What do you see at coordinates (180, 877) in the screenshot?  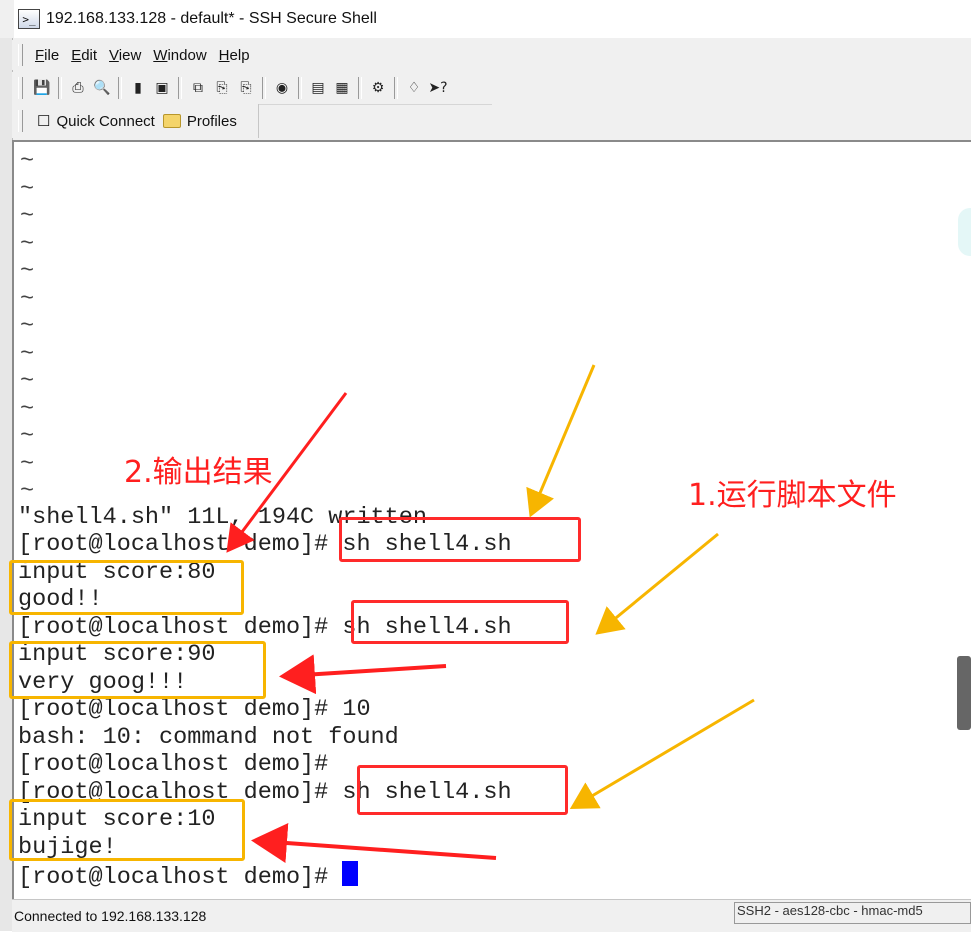 I see `terminal-prompt: [root@localhost demo]#` at bounding box center [180, 877].